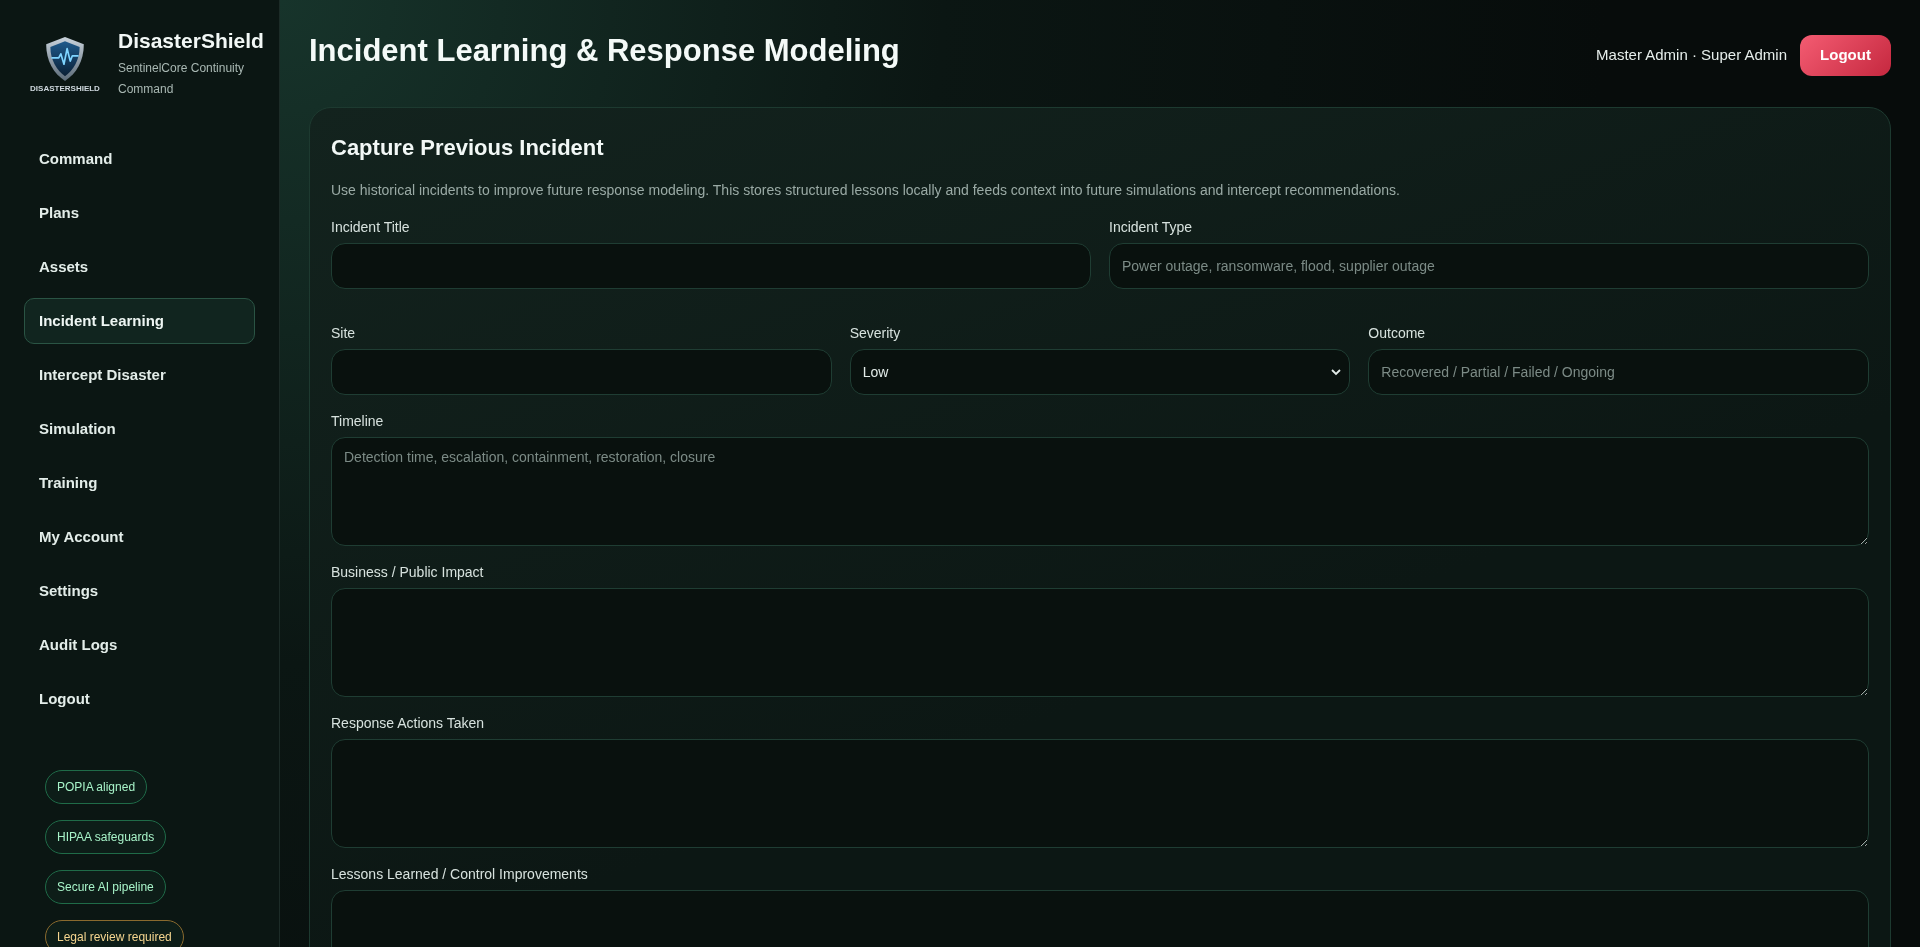  What do you see at coordinates (460, 874) in the screenshot?
I see `field-label: Lessons Learned / Control Improvements` at bounding box center [460, 874].